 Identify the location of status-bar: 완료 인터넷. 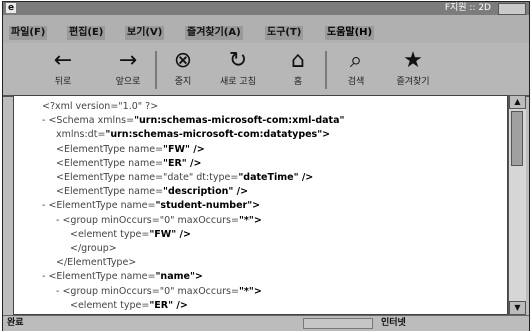
(266, 323).